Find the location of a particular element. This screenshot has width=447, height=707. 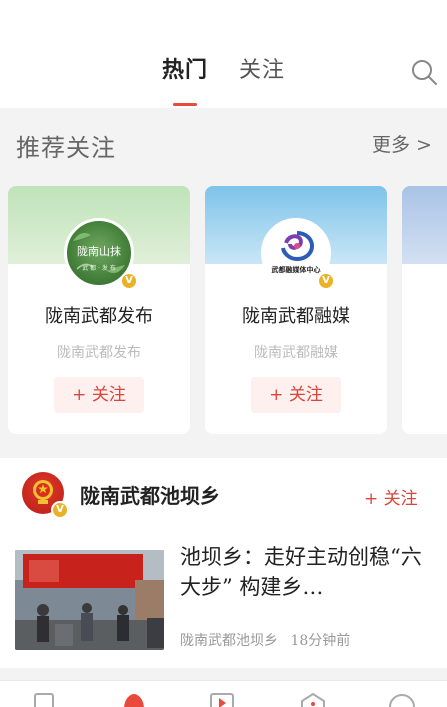

discover-icon is located at coordinates (313, 700).